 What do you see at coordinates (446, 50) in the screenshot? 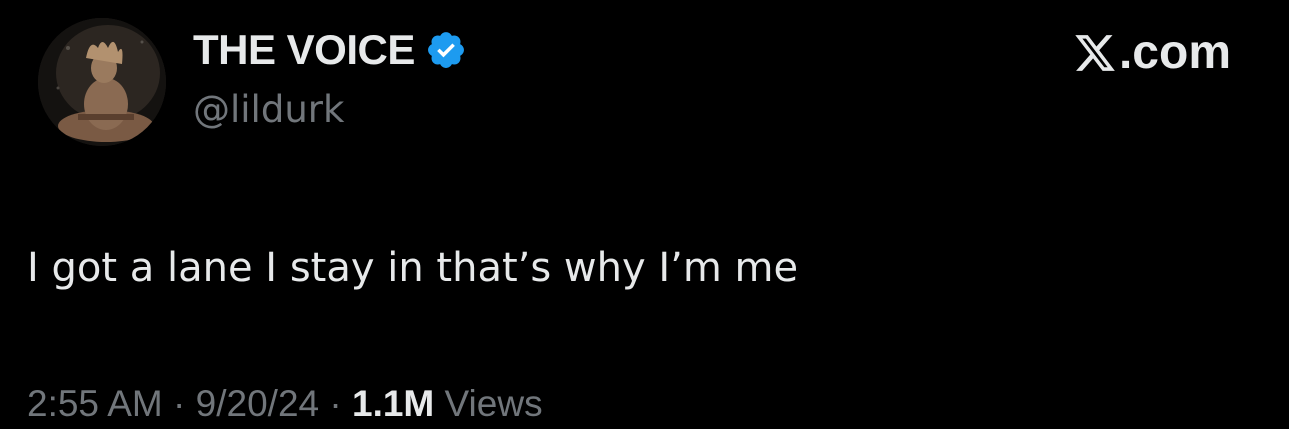
I see `verified-badge-icon` at bounding box center [446, 50].